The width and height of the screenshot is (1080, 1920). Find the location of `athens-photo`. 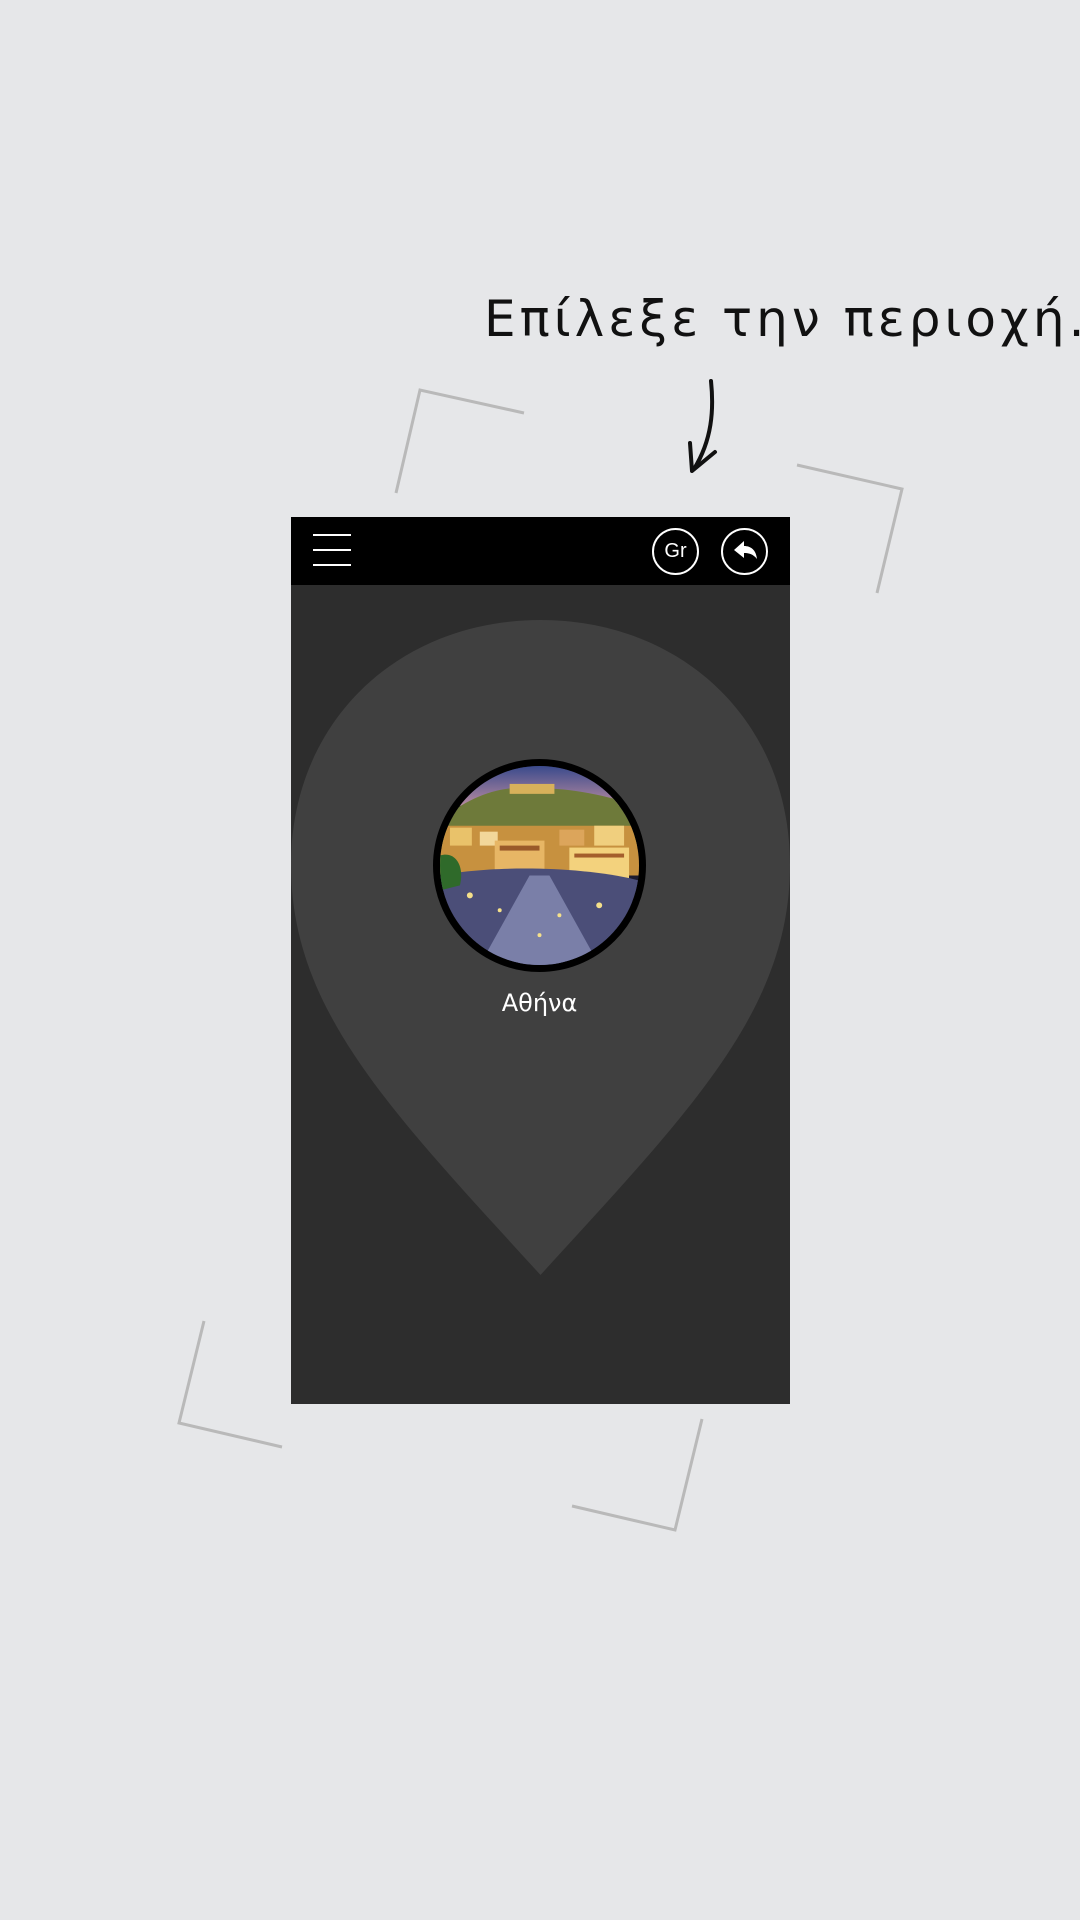

athens-photo is located at coordinates (539, 865).